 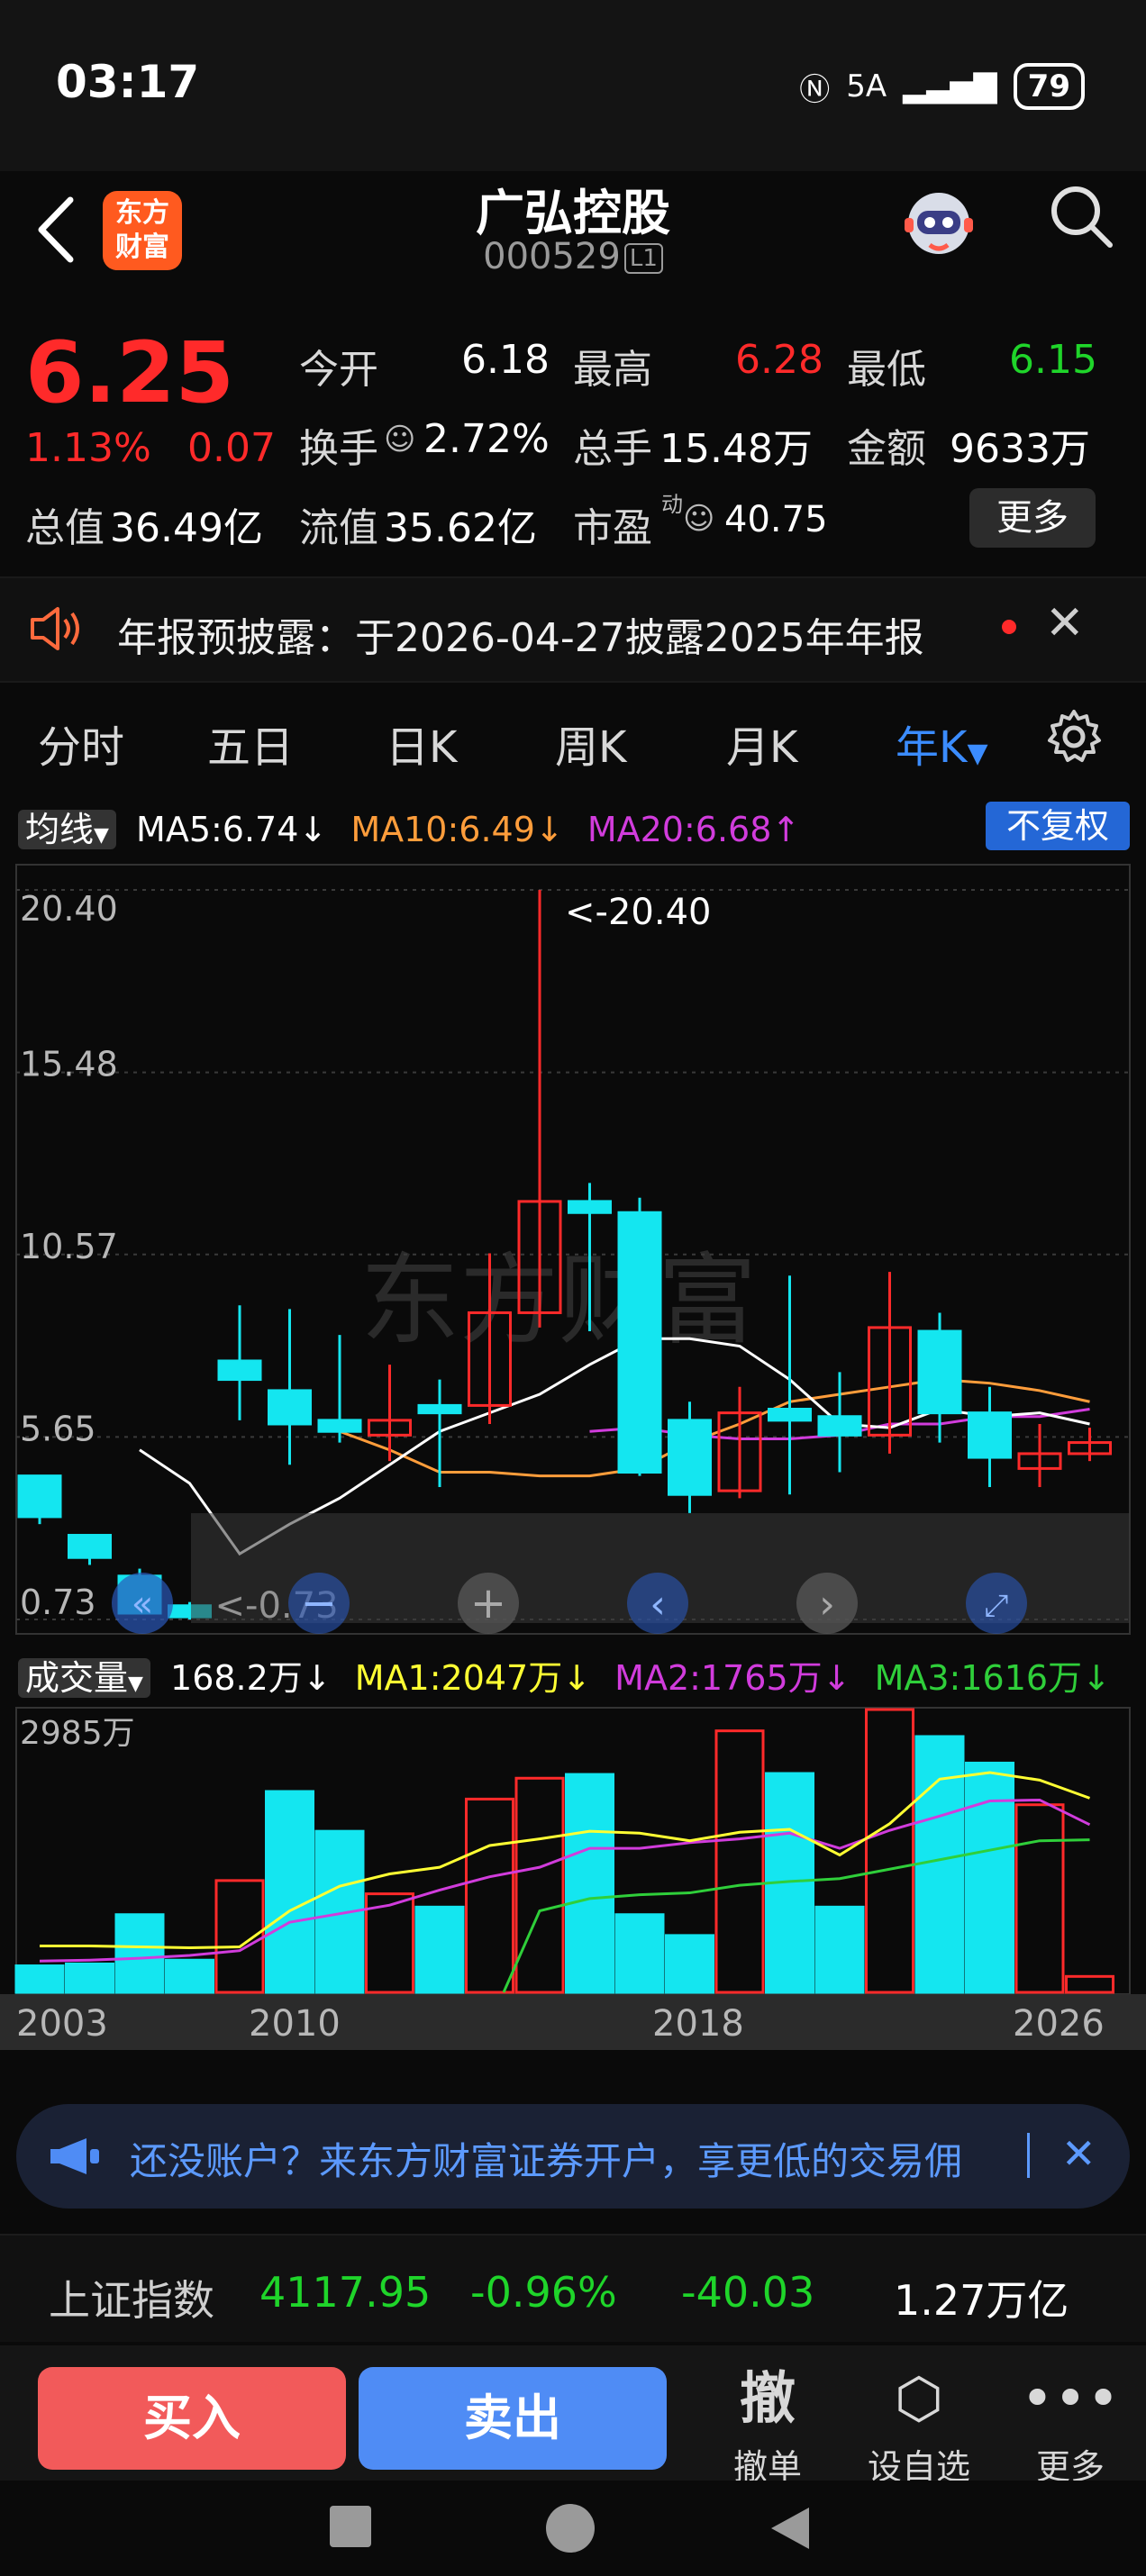 I want to click on vol-ma3-value: MA3:1616万↓, so click(x=993, y=1678).